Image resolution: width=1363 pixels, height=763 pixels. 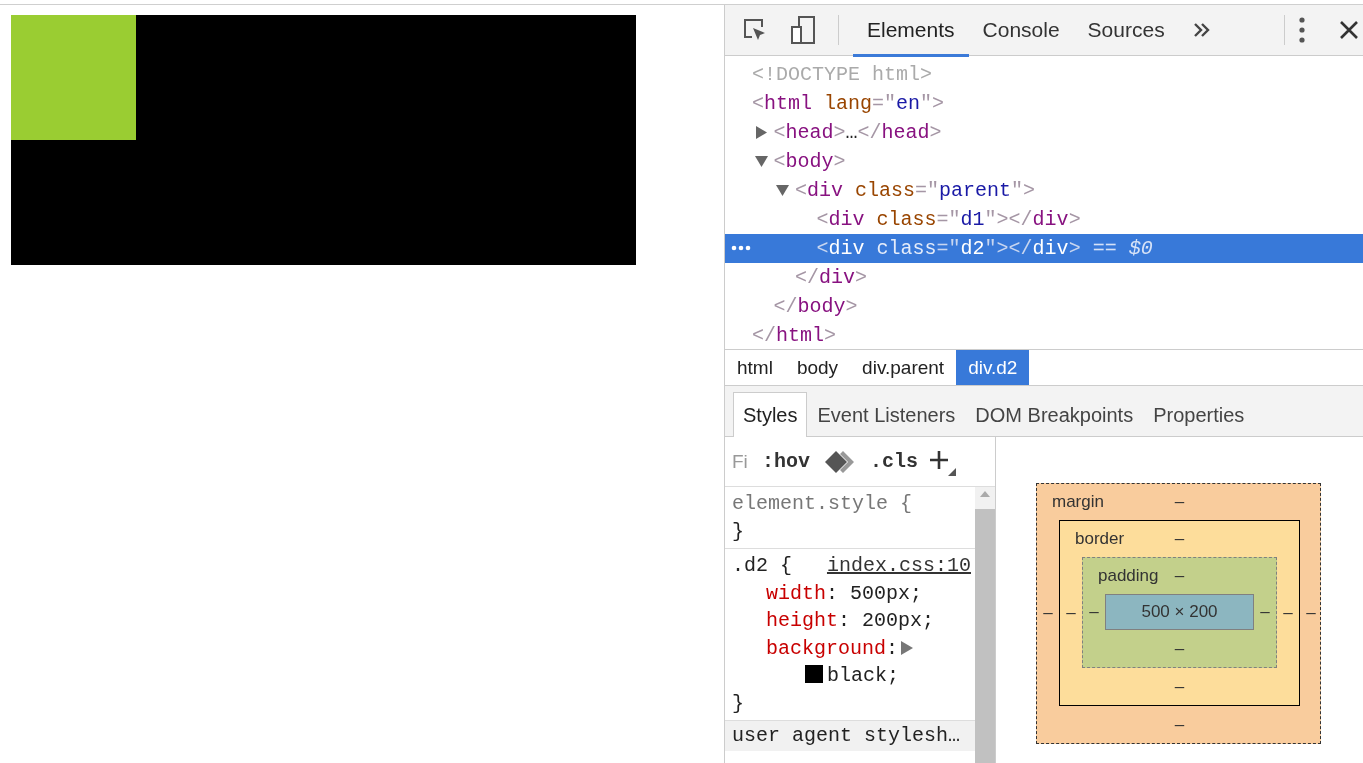 I want to click on tree-row: <body>, so click(x=1044, y=161).